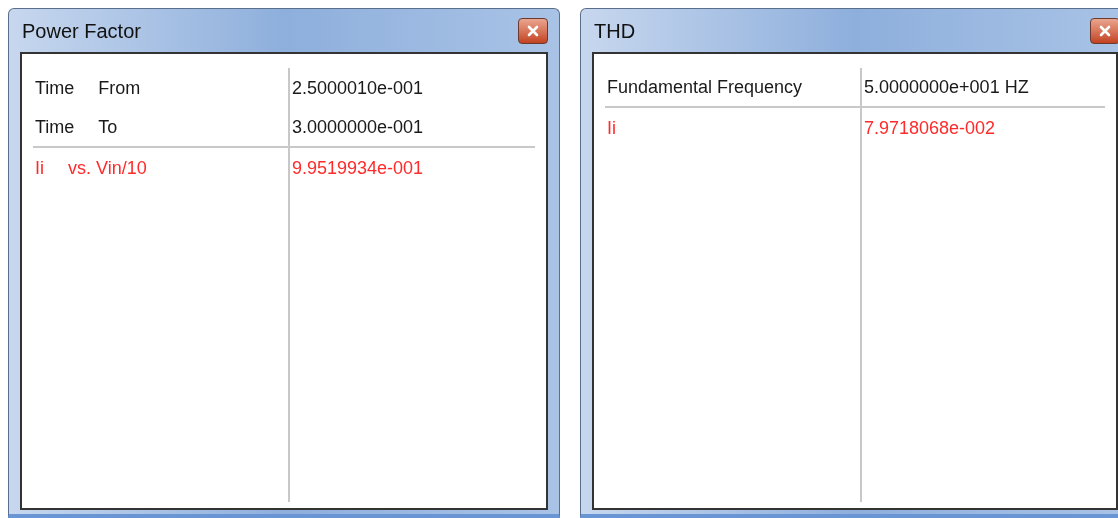 Image resolution: width=1118 pixels, height=518 pixels. What do you see at coordinates (358, 168) in the screenshot?
I see `row-value: 9.9519934e-001` at bounding box center [358, 168].